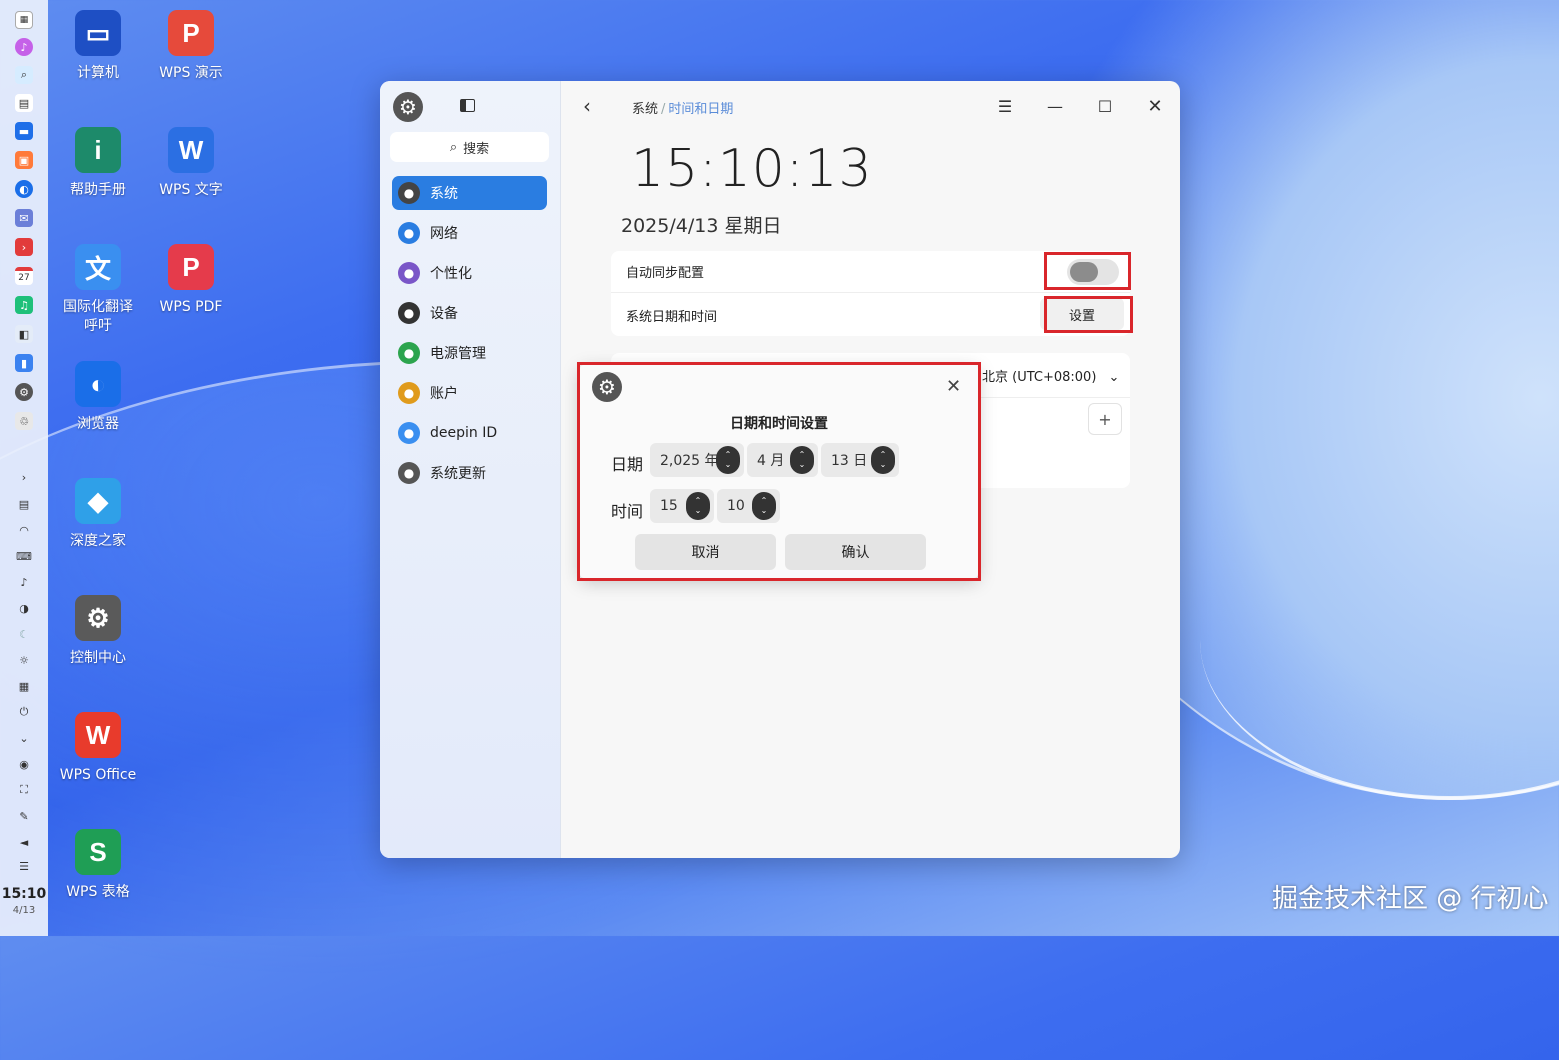 This screenshot has height=1060, width=1559. I want to click on screen-capture-icon: ⛶, so click(24, 790).